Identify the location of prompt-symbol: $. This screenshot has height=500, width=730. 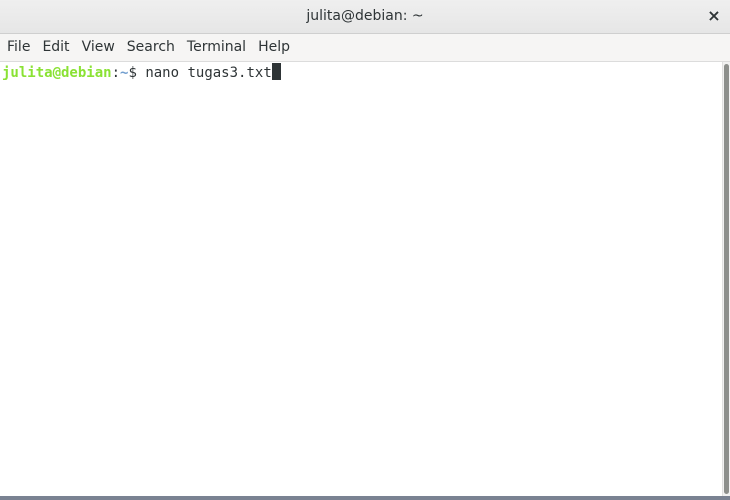
(137, 73).